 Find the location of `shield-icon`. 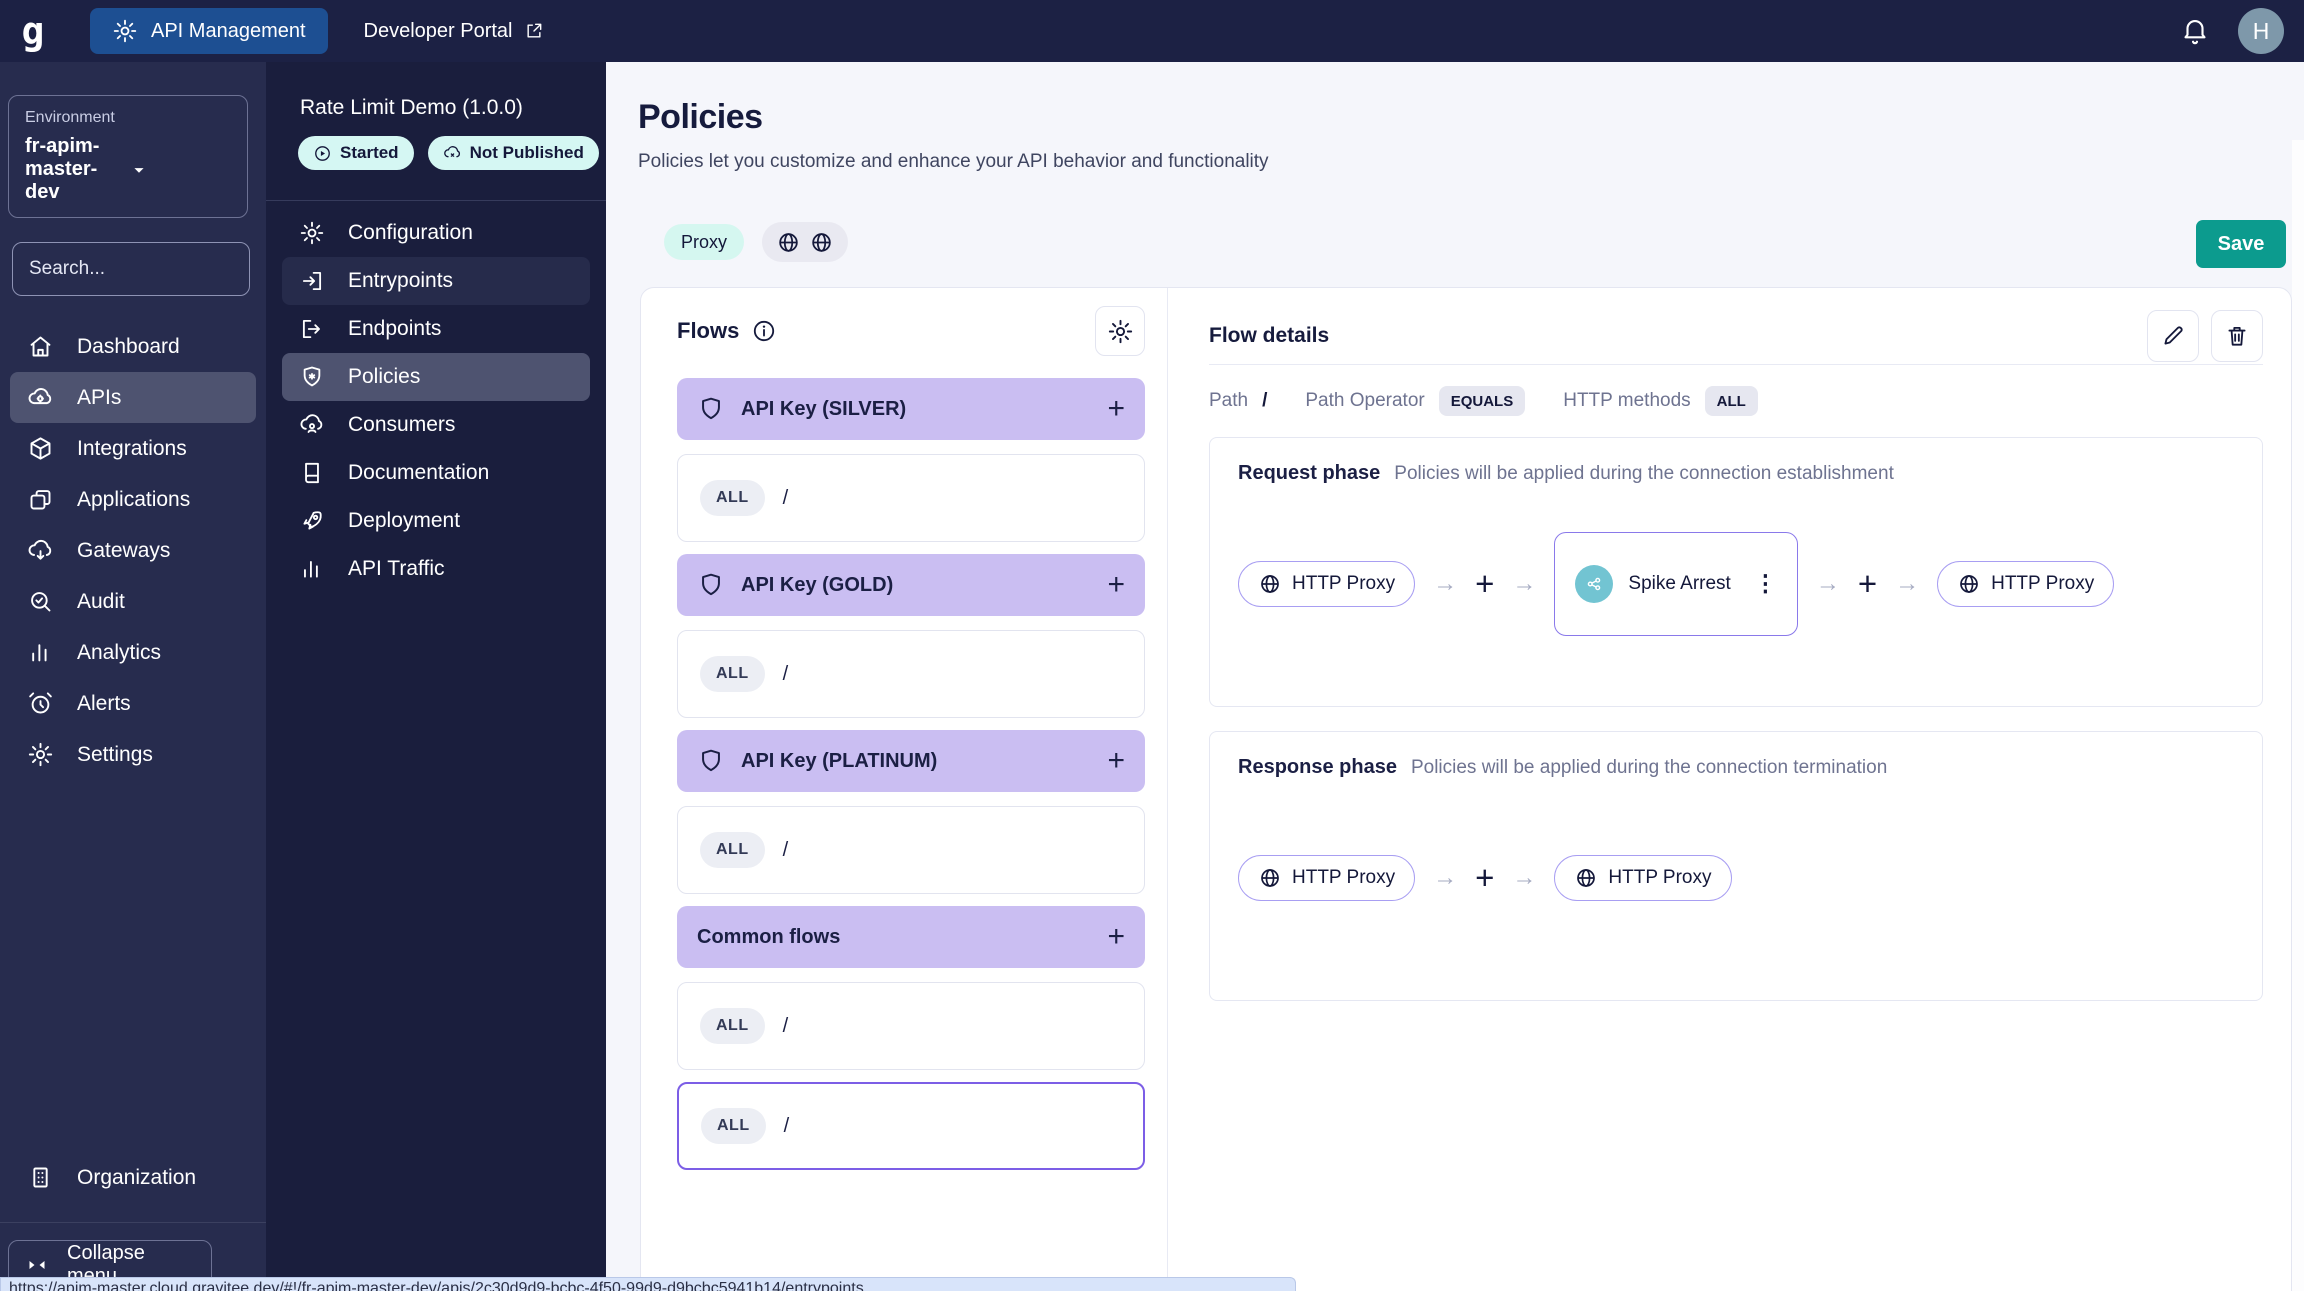

shield-icon is located at coordinates (711, 409).